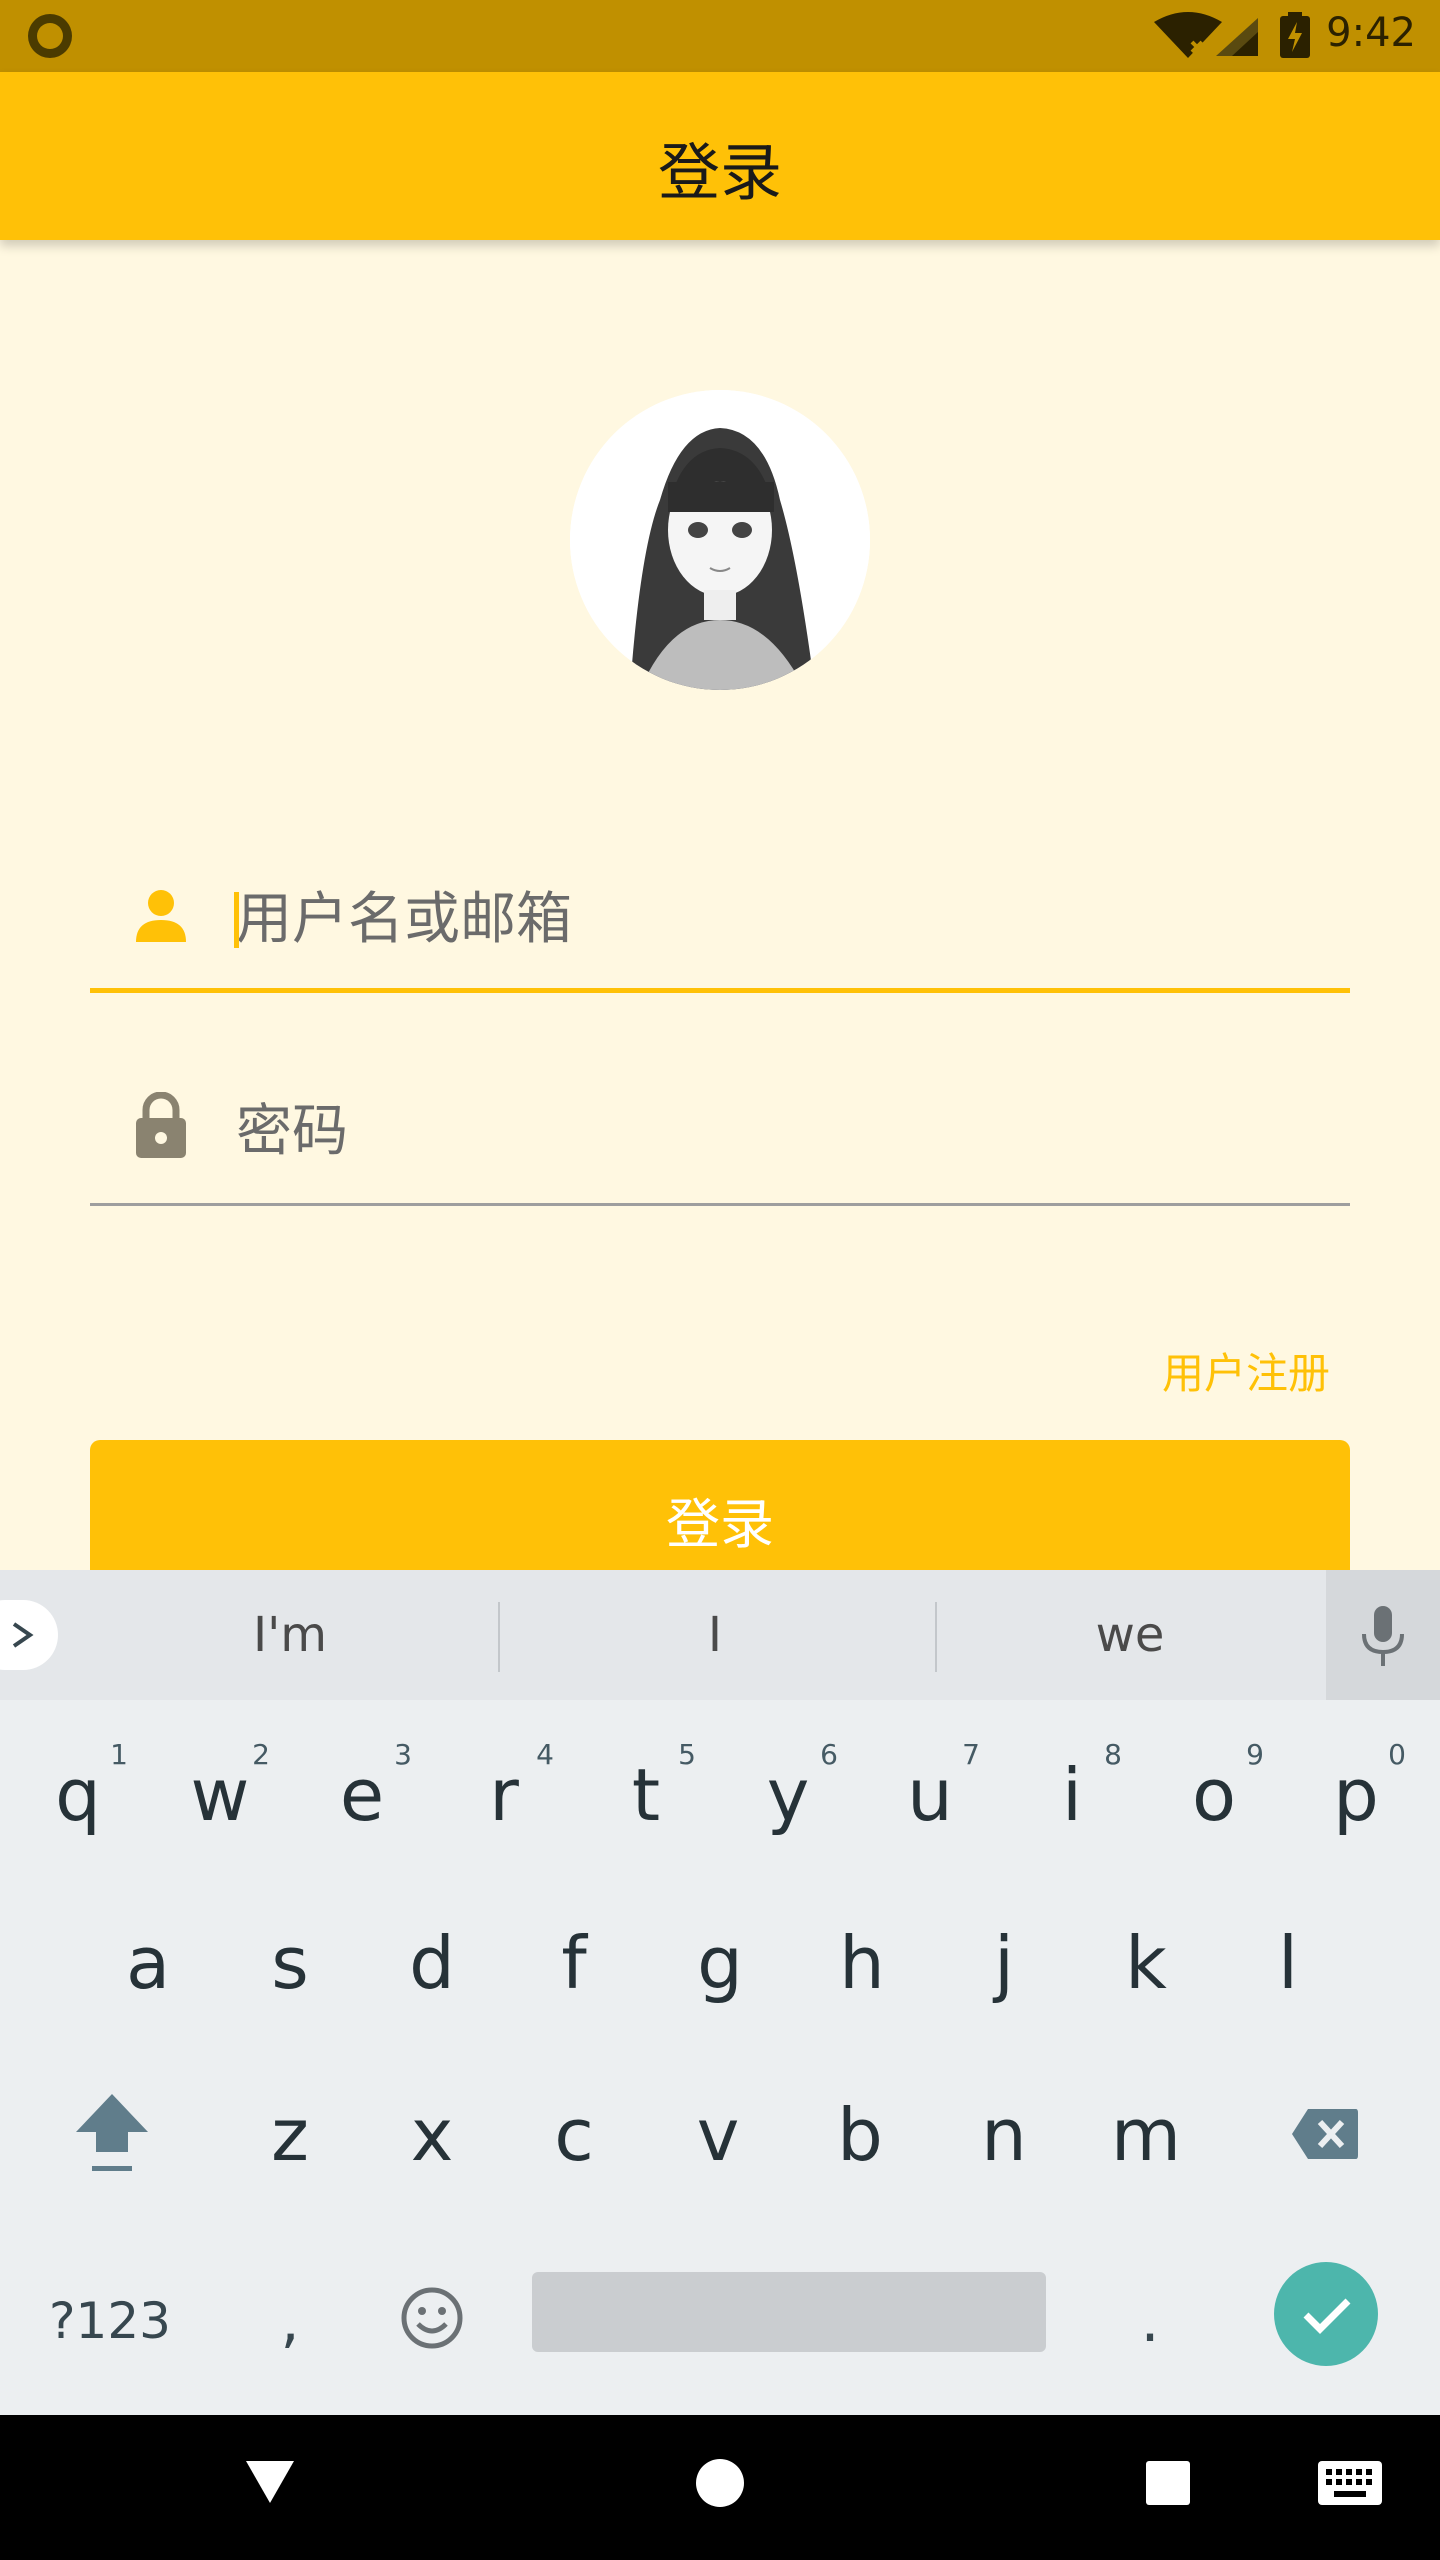  What do you see at coordinates (432, 2135) in the screenshot?
I see `key-x: x` at bounding box center [432, 2135].